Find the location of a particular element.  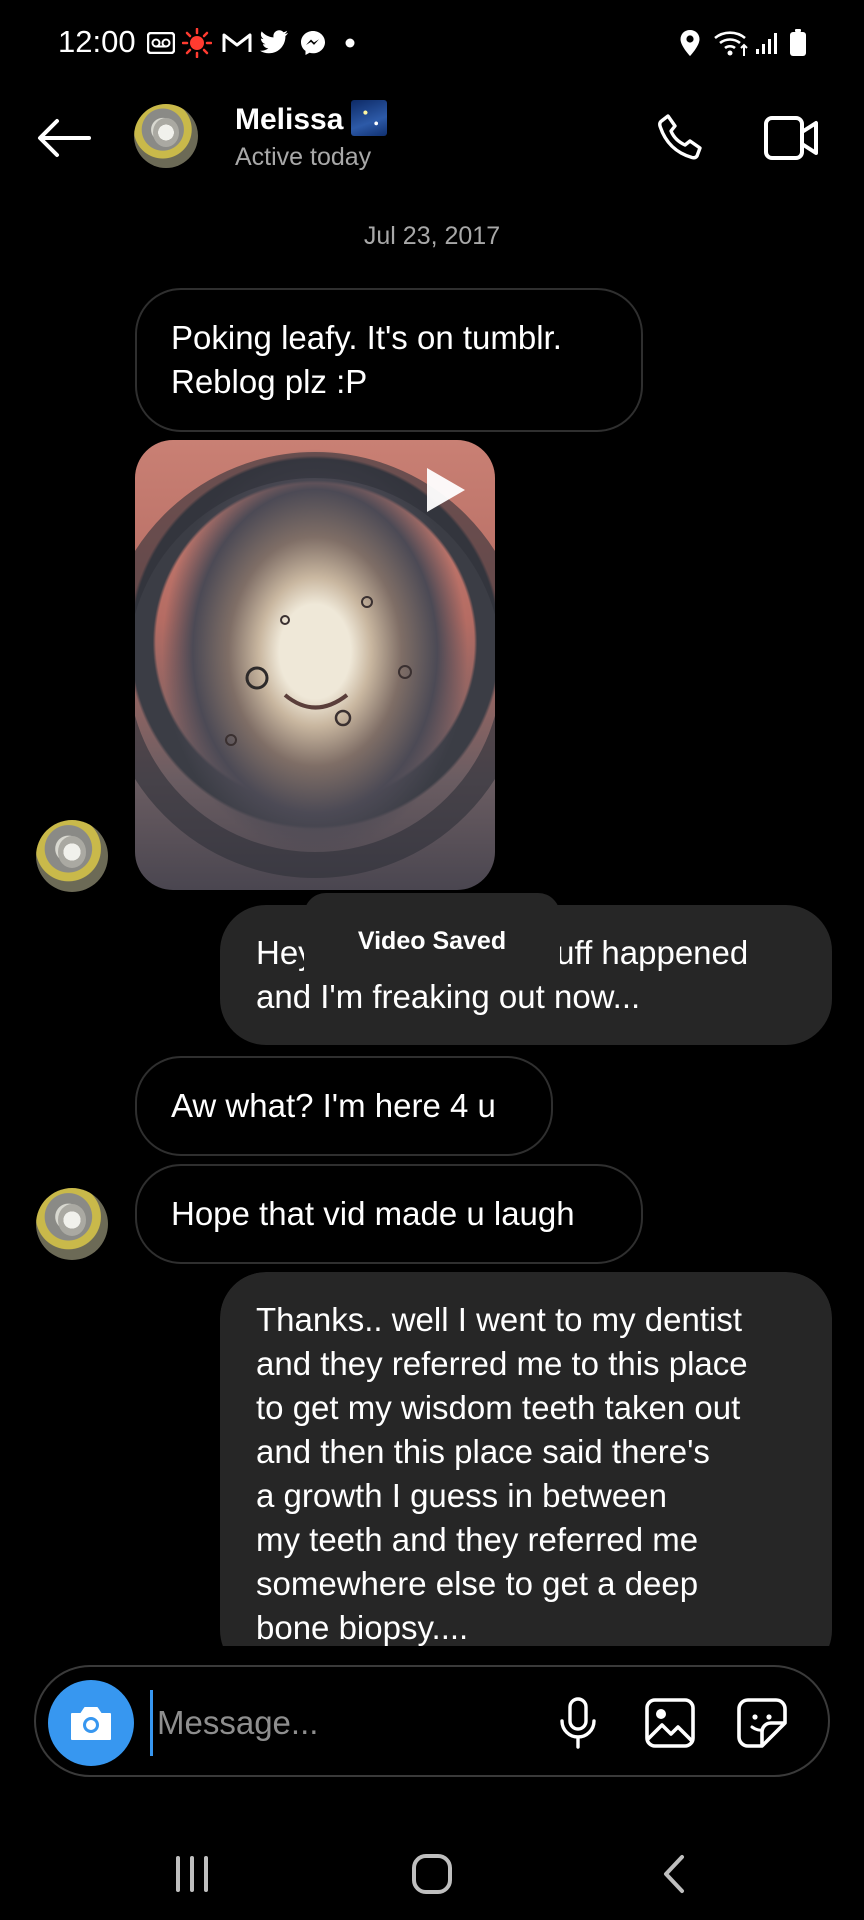

recent-apps-button is located at coordinates (192, 1874).